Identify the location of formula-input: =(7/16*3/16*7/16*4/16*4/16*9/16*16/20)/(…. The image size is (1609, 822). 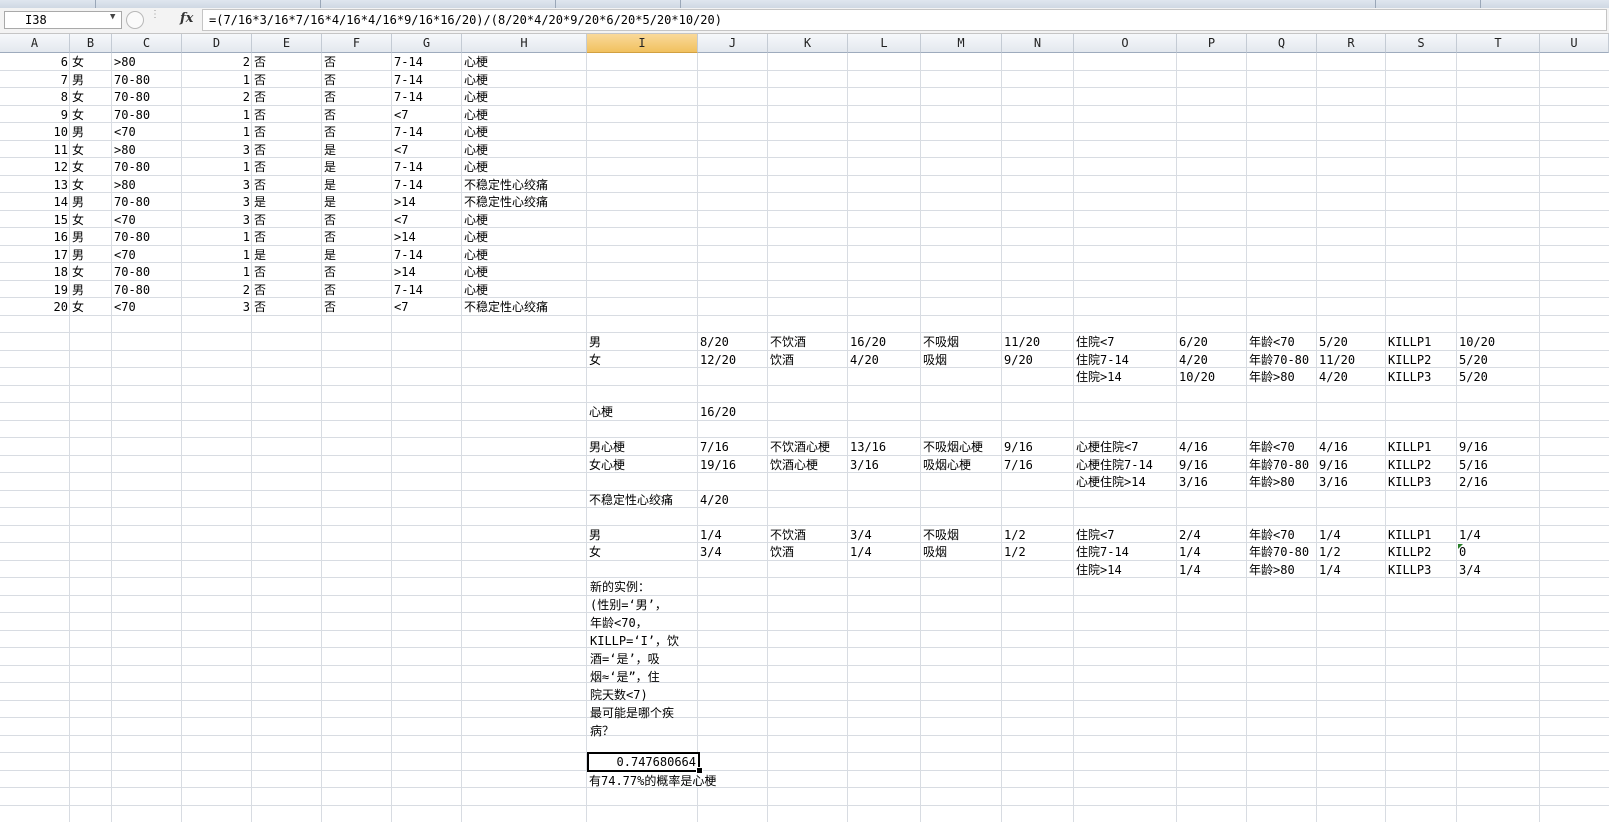
(904, 20).